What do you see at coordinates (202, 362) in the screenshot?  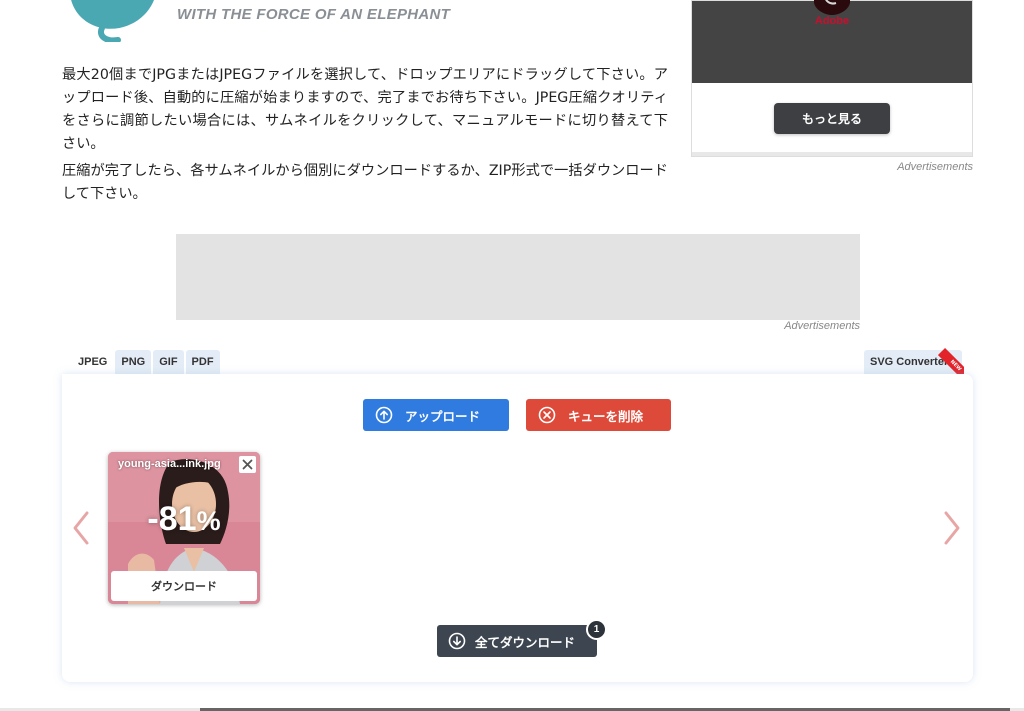 I see `tab-pdf: PDF` at bounding box center [202, 362].